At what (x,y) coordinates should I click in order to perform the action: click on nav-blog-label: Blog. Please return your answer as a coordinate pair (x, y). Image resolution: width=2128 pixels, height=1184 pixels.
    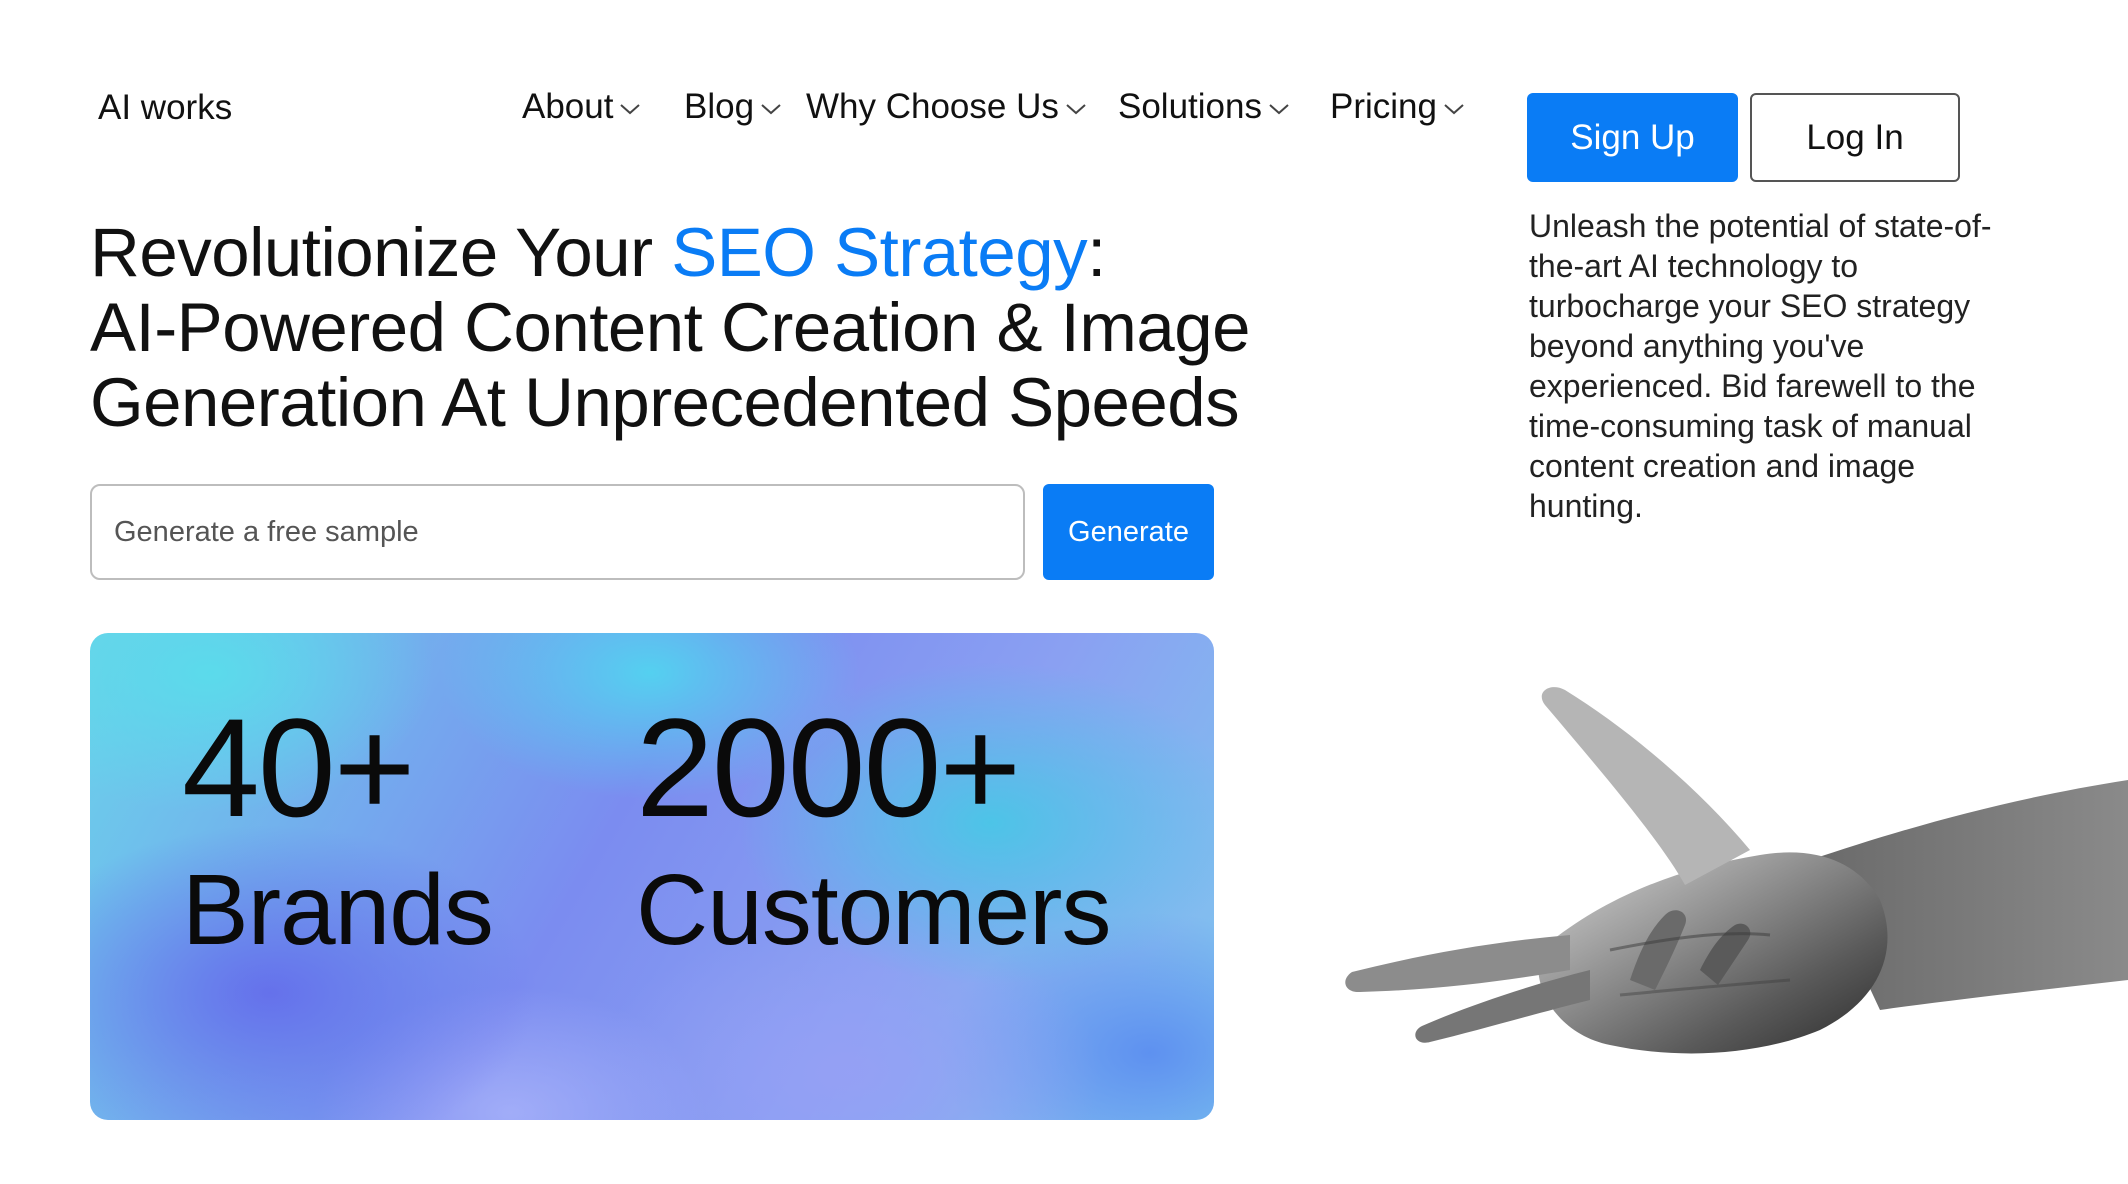
    Looking at the image, I should click on (719, 106).